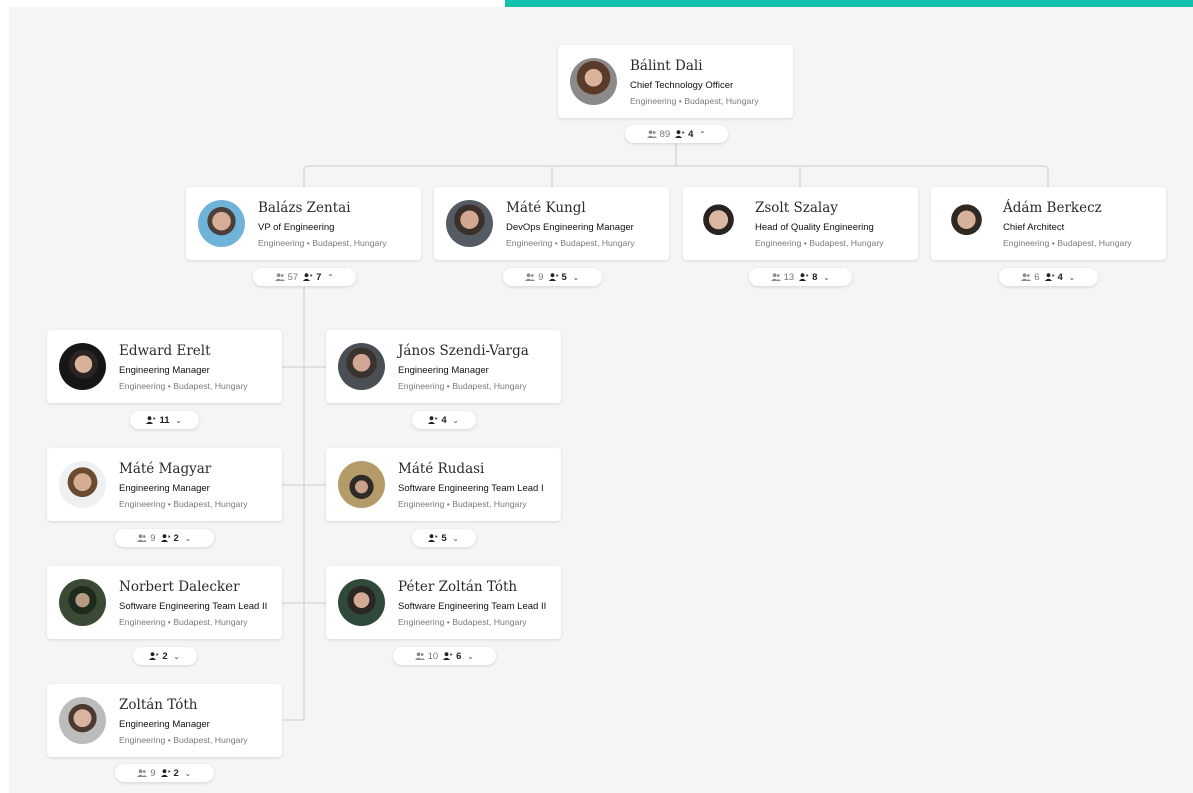 The height and width of the screenshot is (793, 1193). What do you see at coordinates (471, 488) in the screenshot?
I see `person-role: Software Engineering Team Lead I` at bounding box center [471, 488].